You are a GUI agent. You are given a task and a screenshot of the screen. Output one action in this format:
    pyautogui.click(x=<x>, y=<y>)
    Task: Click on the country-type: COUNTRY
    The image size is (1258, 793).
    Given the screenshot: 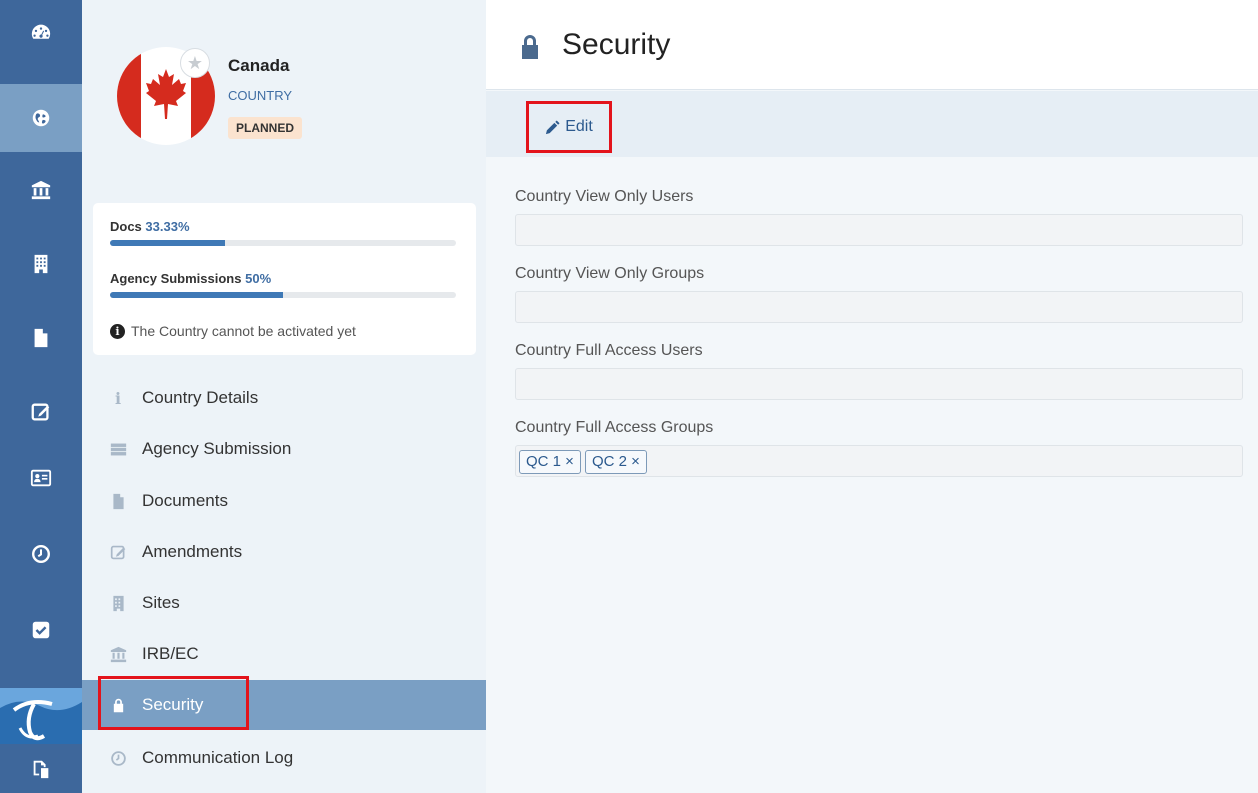 What is the action you would take?
    pyautogui.click(x=260, y=95)
    